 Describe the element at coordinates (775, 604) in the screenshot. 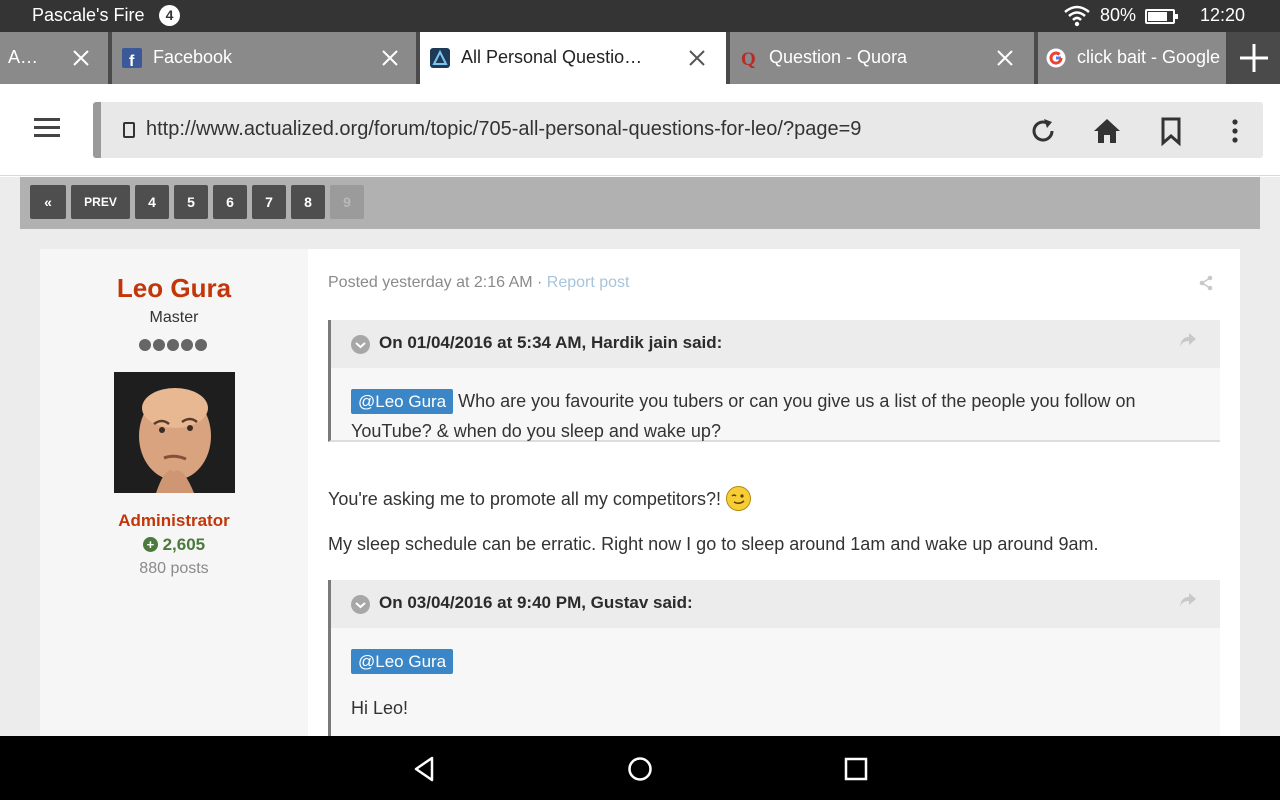

I see `quote-header: On 03/04/2016 at 9:40 PM, Gustav said:` at that location.